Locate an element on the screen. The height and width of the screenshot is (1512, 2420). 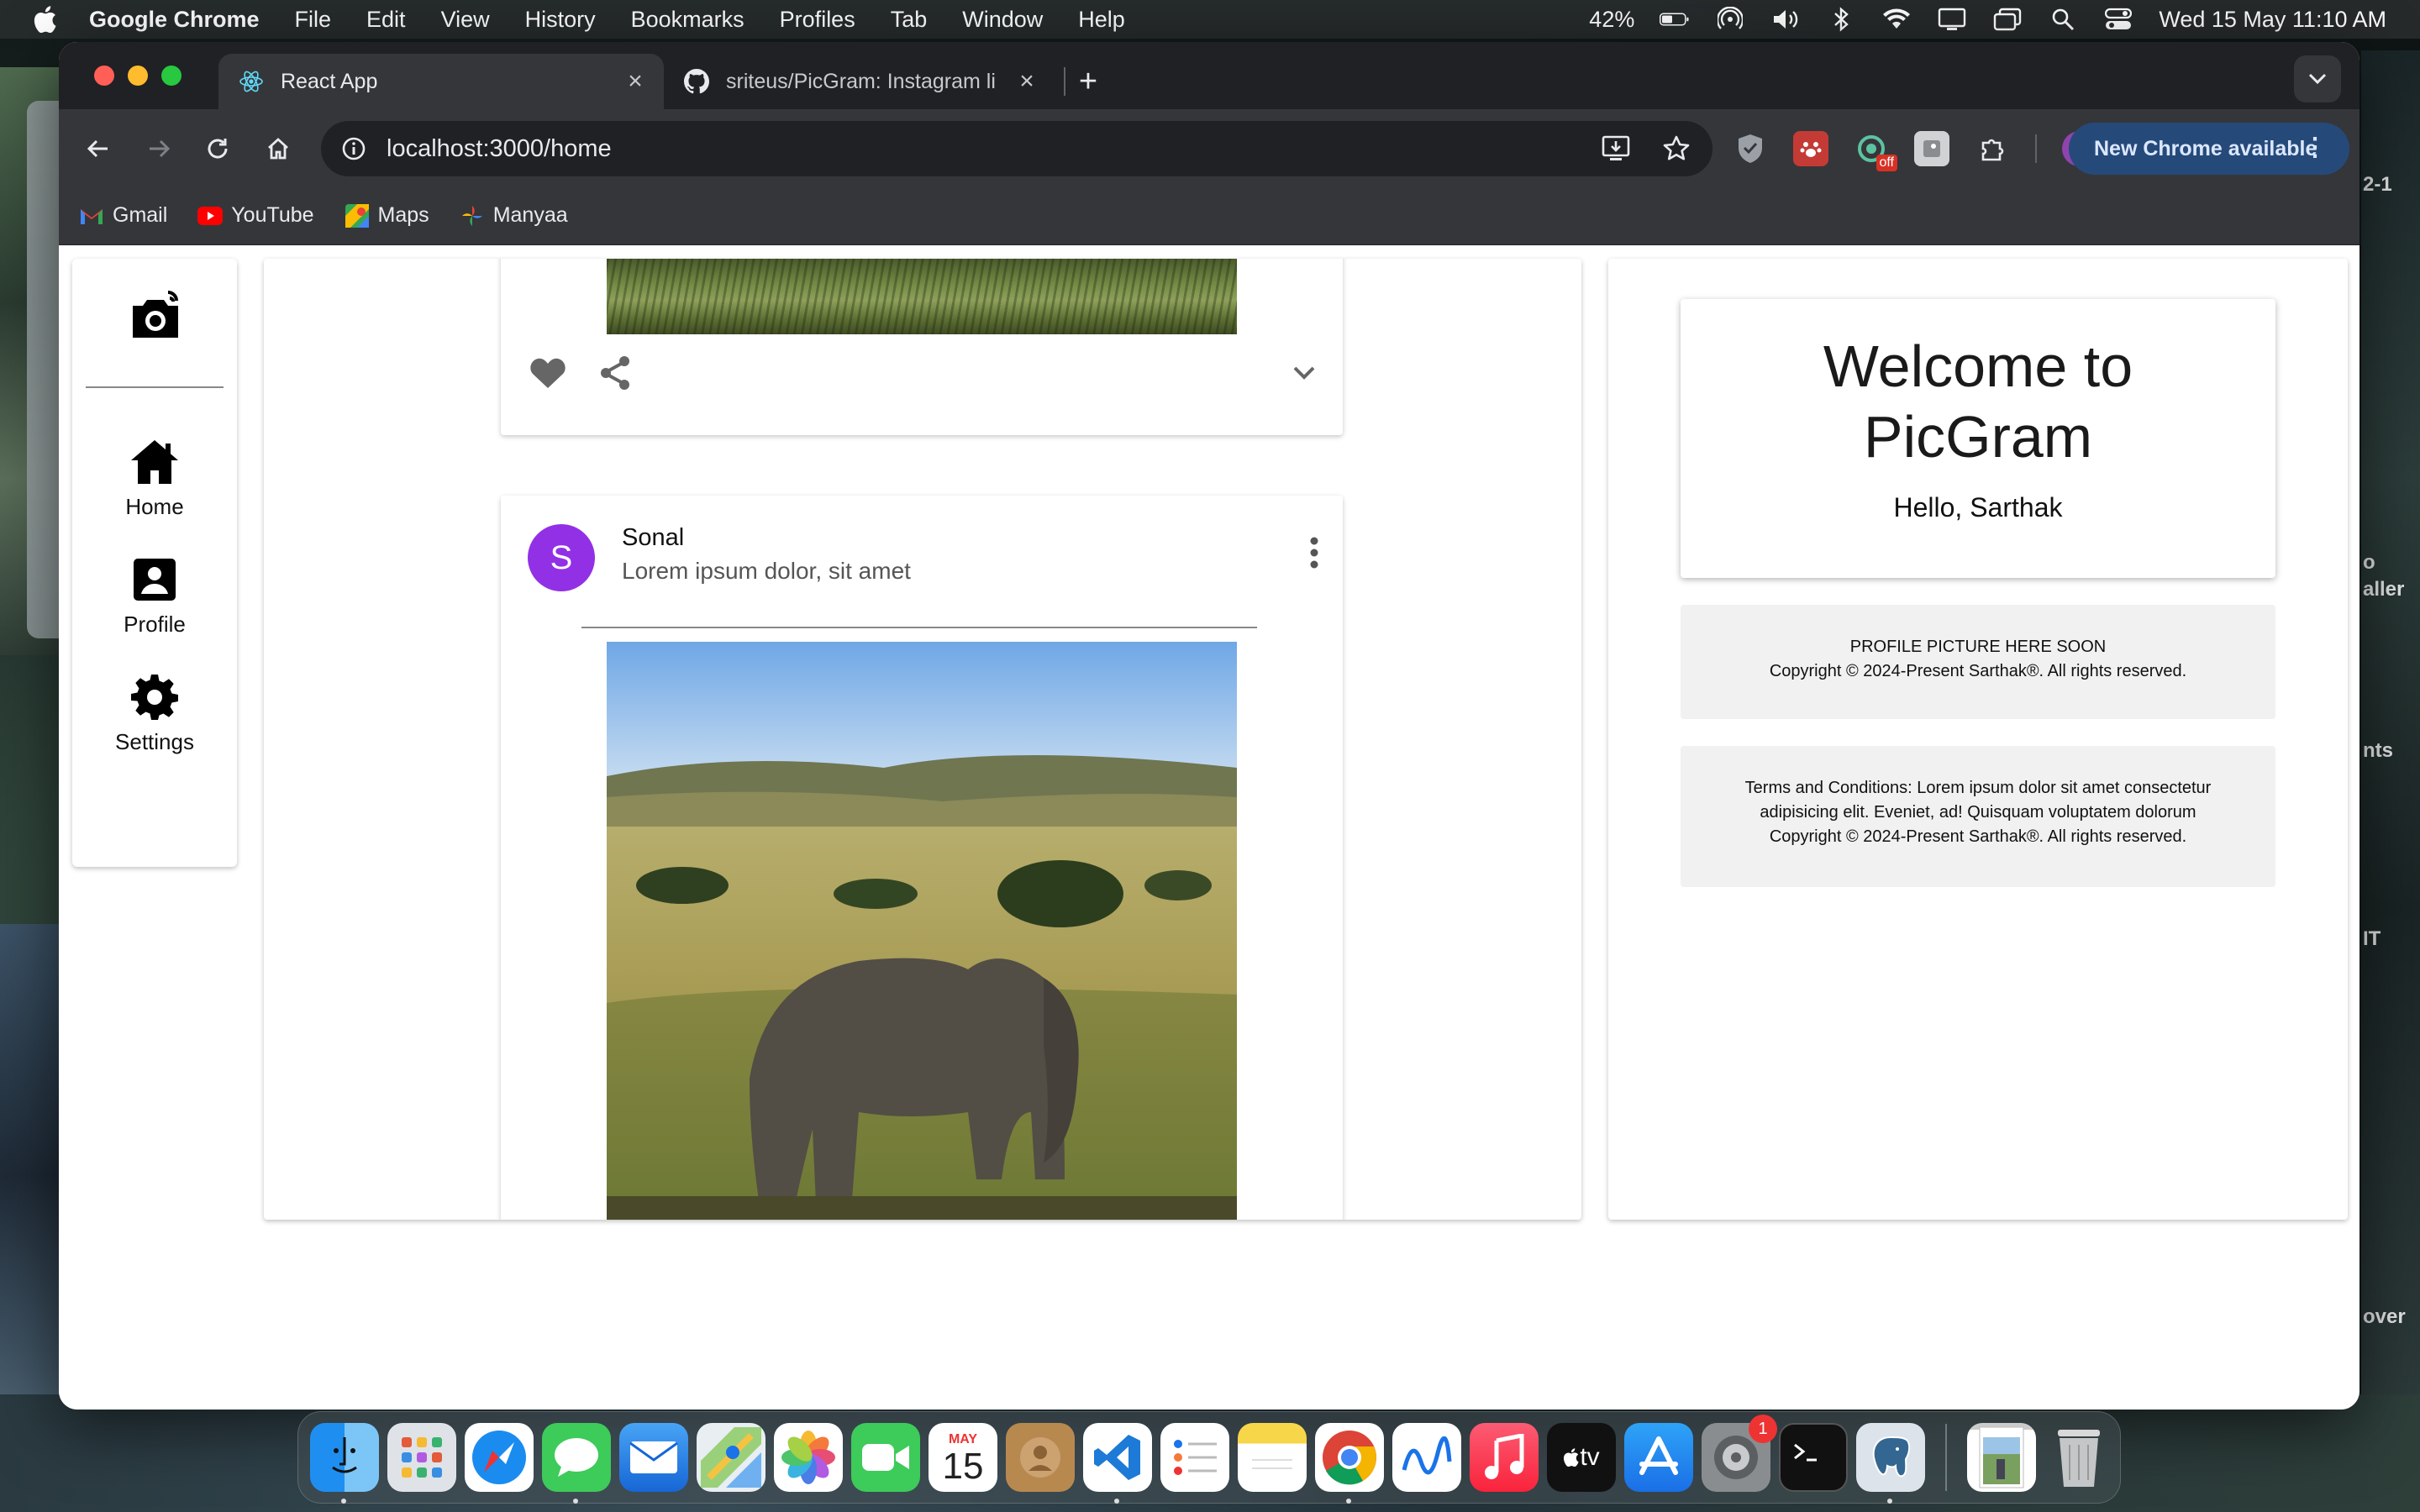
new-chrome-available-button: New Chrome available ⋮ is located at coordinates (2209, 149).